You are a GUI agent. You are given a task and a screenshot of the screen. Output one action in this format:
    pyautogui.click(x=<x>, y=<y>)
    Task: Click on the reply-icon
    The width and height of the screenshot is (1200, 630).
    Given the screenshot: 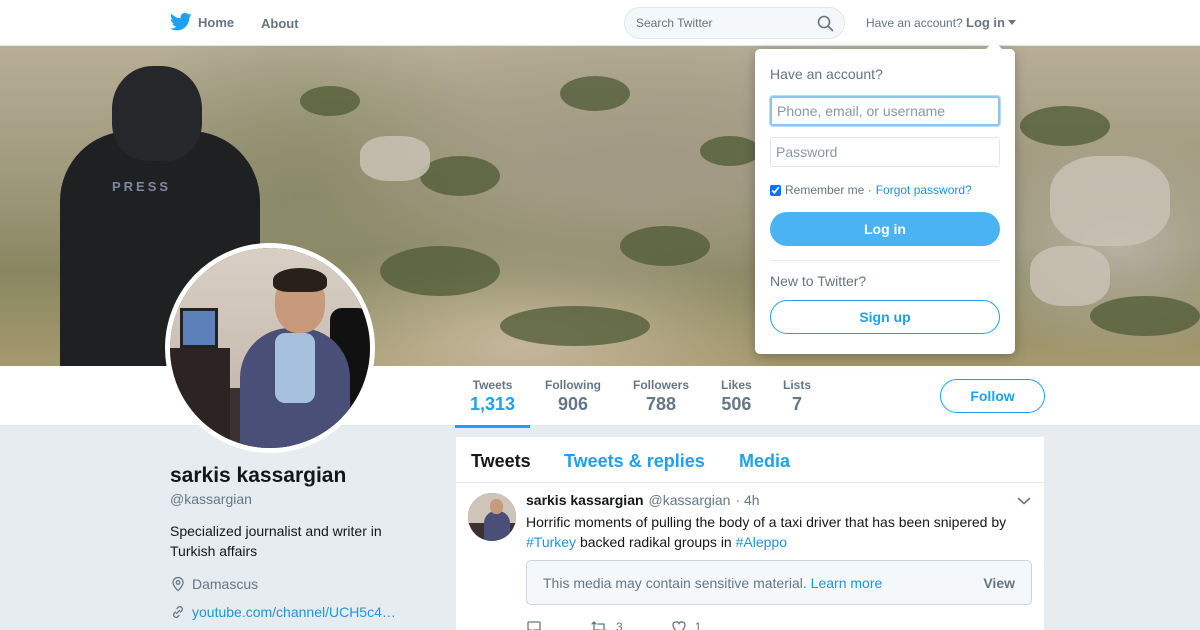 What is the action you would take?
    pyautogui.click(x=534, y=625)
    